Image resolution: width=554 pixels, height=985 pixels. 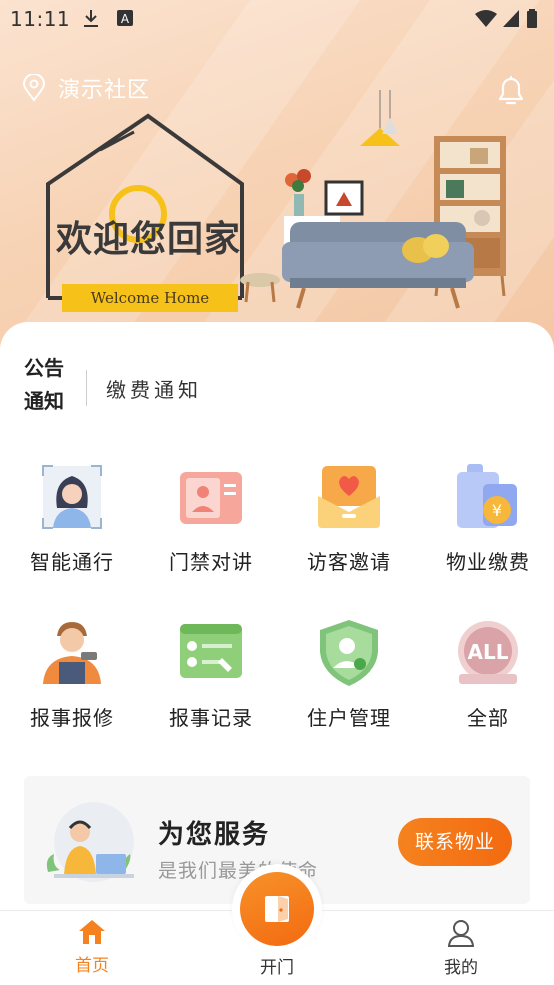 I want to click on notice-label: 公告通知, so click(x=44, y=384).